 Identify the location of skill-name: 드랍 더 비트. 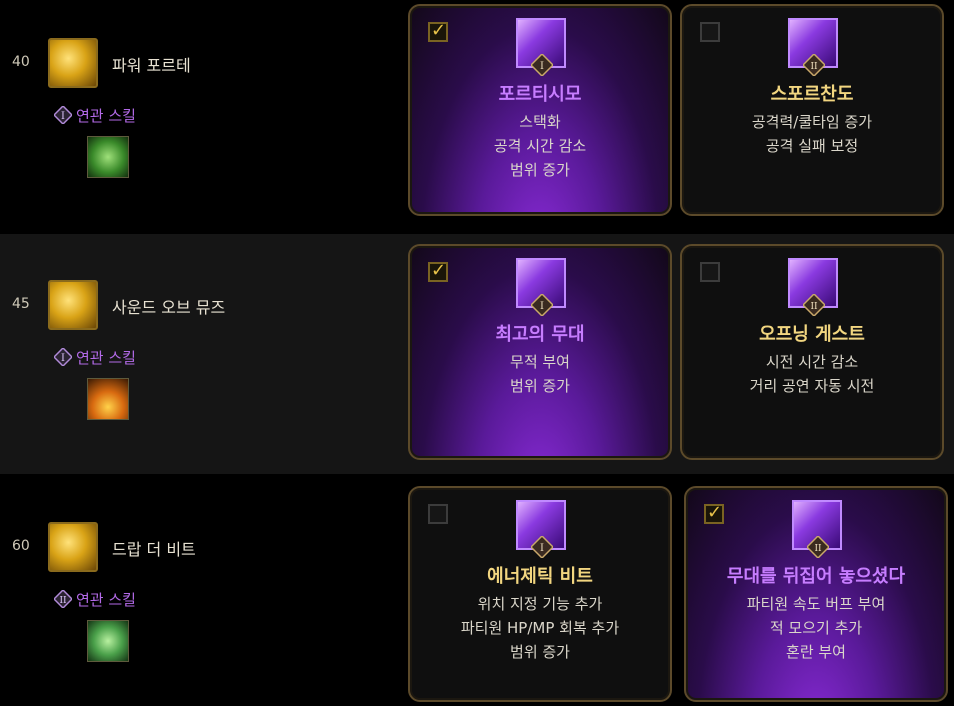
(154, 549).